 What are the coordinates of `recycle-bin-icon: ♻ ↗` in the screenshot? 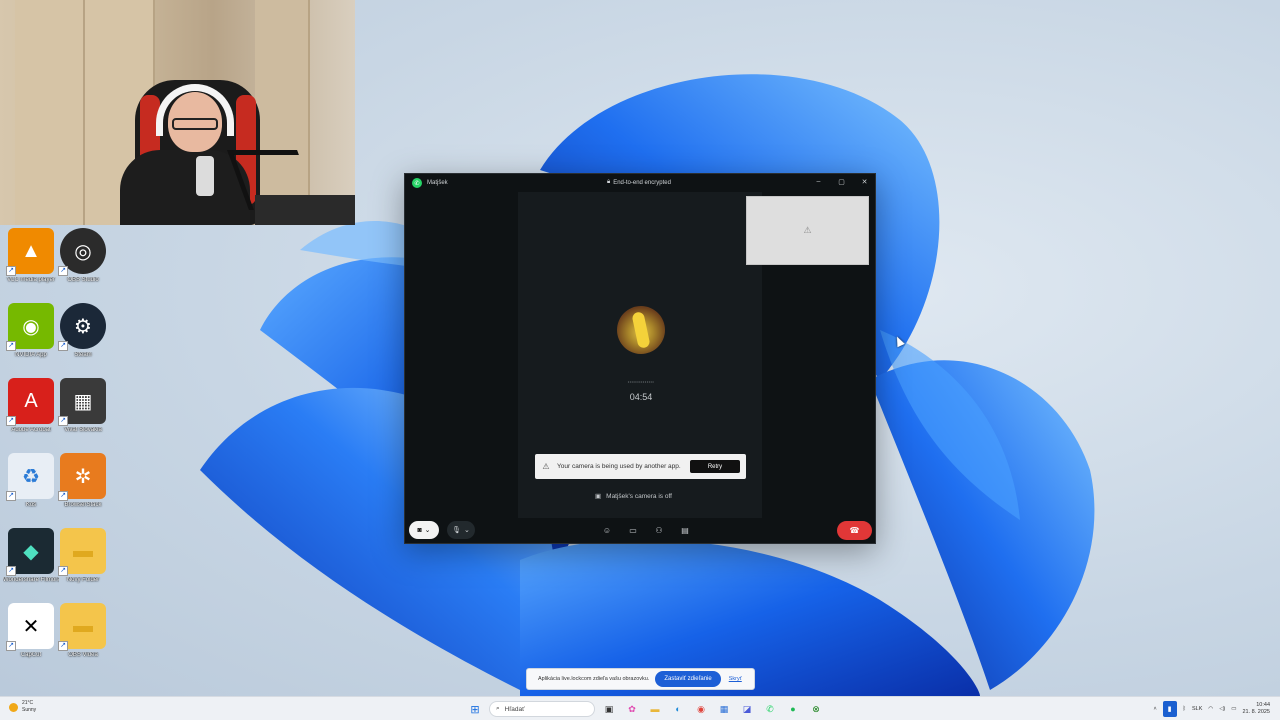 It's located at (30, 477).